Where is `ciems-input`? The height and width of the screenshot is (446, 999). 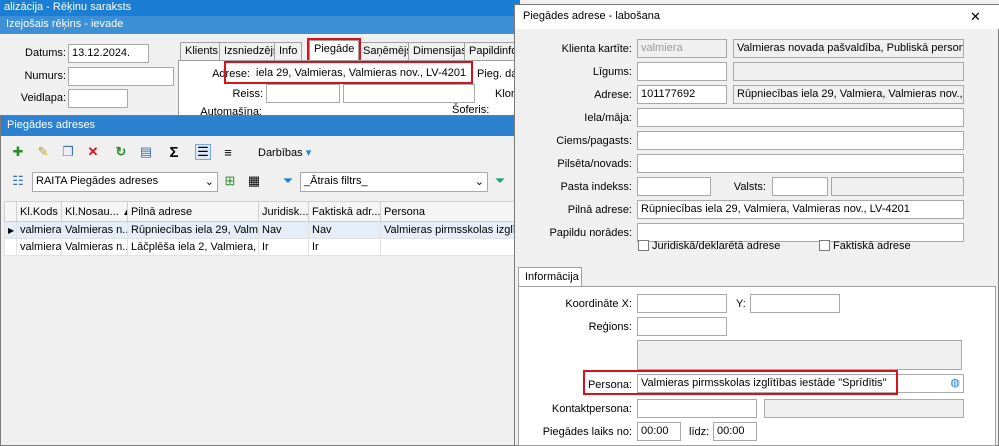
ciems-input is located at coordinates (800, 140).